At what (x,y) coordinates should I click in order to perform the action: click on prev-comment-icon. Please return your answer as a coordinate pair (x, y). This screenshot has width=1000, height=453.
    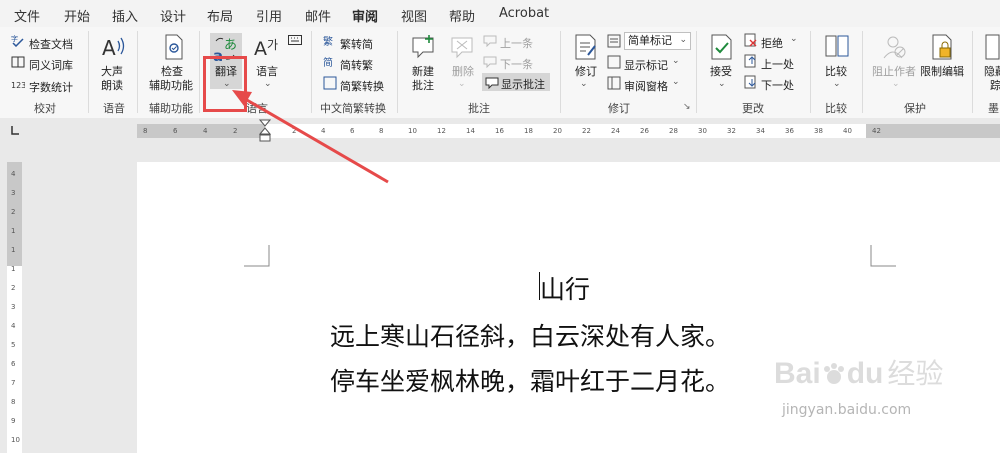
    Looking at the image, I should click on (490, 41).